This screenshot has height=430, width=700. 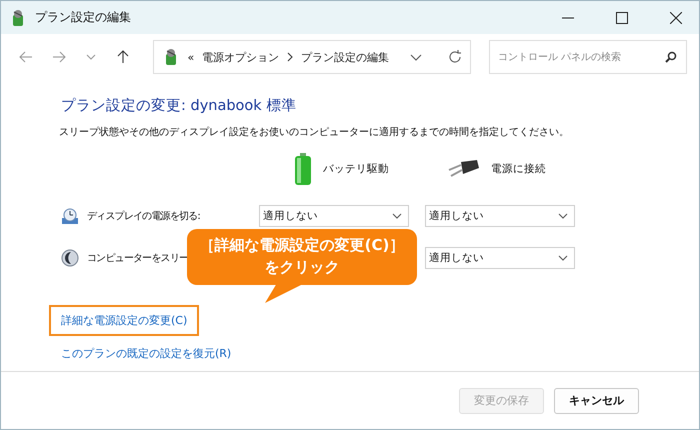 I want to click on battery-icon, so click(x=303, y=169).